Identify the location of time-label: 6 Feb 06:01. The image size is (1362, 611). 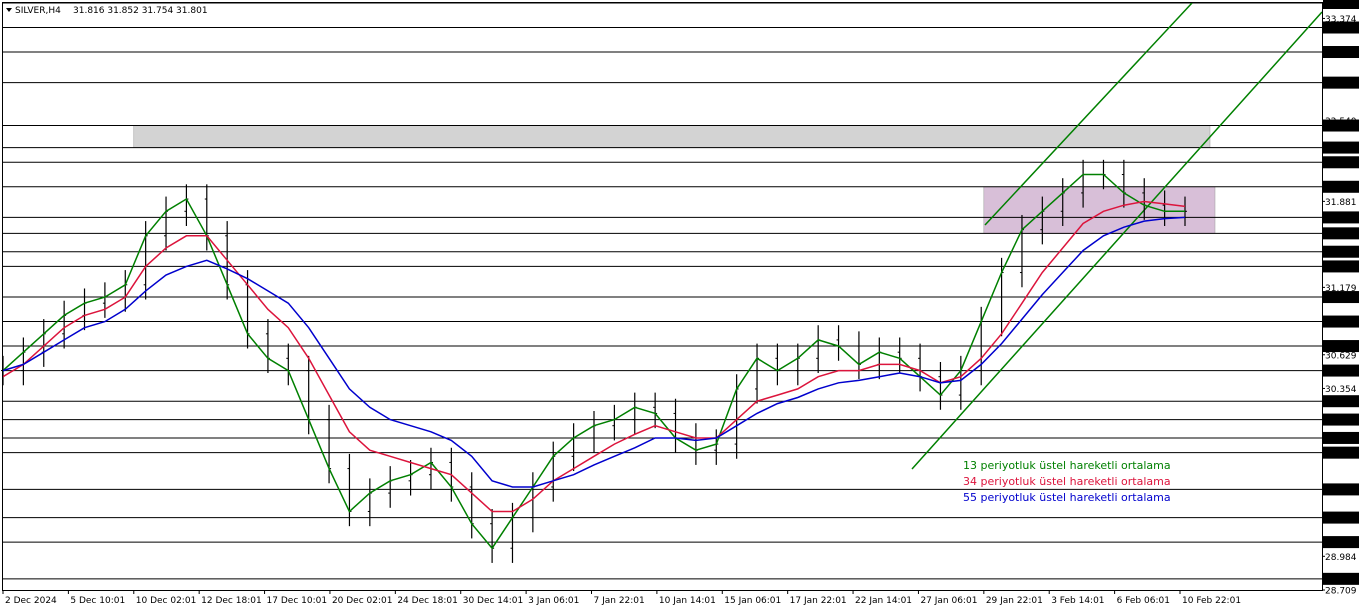
(1143, 601).